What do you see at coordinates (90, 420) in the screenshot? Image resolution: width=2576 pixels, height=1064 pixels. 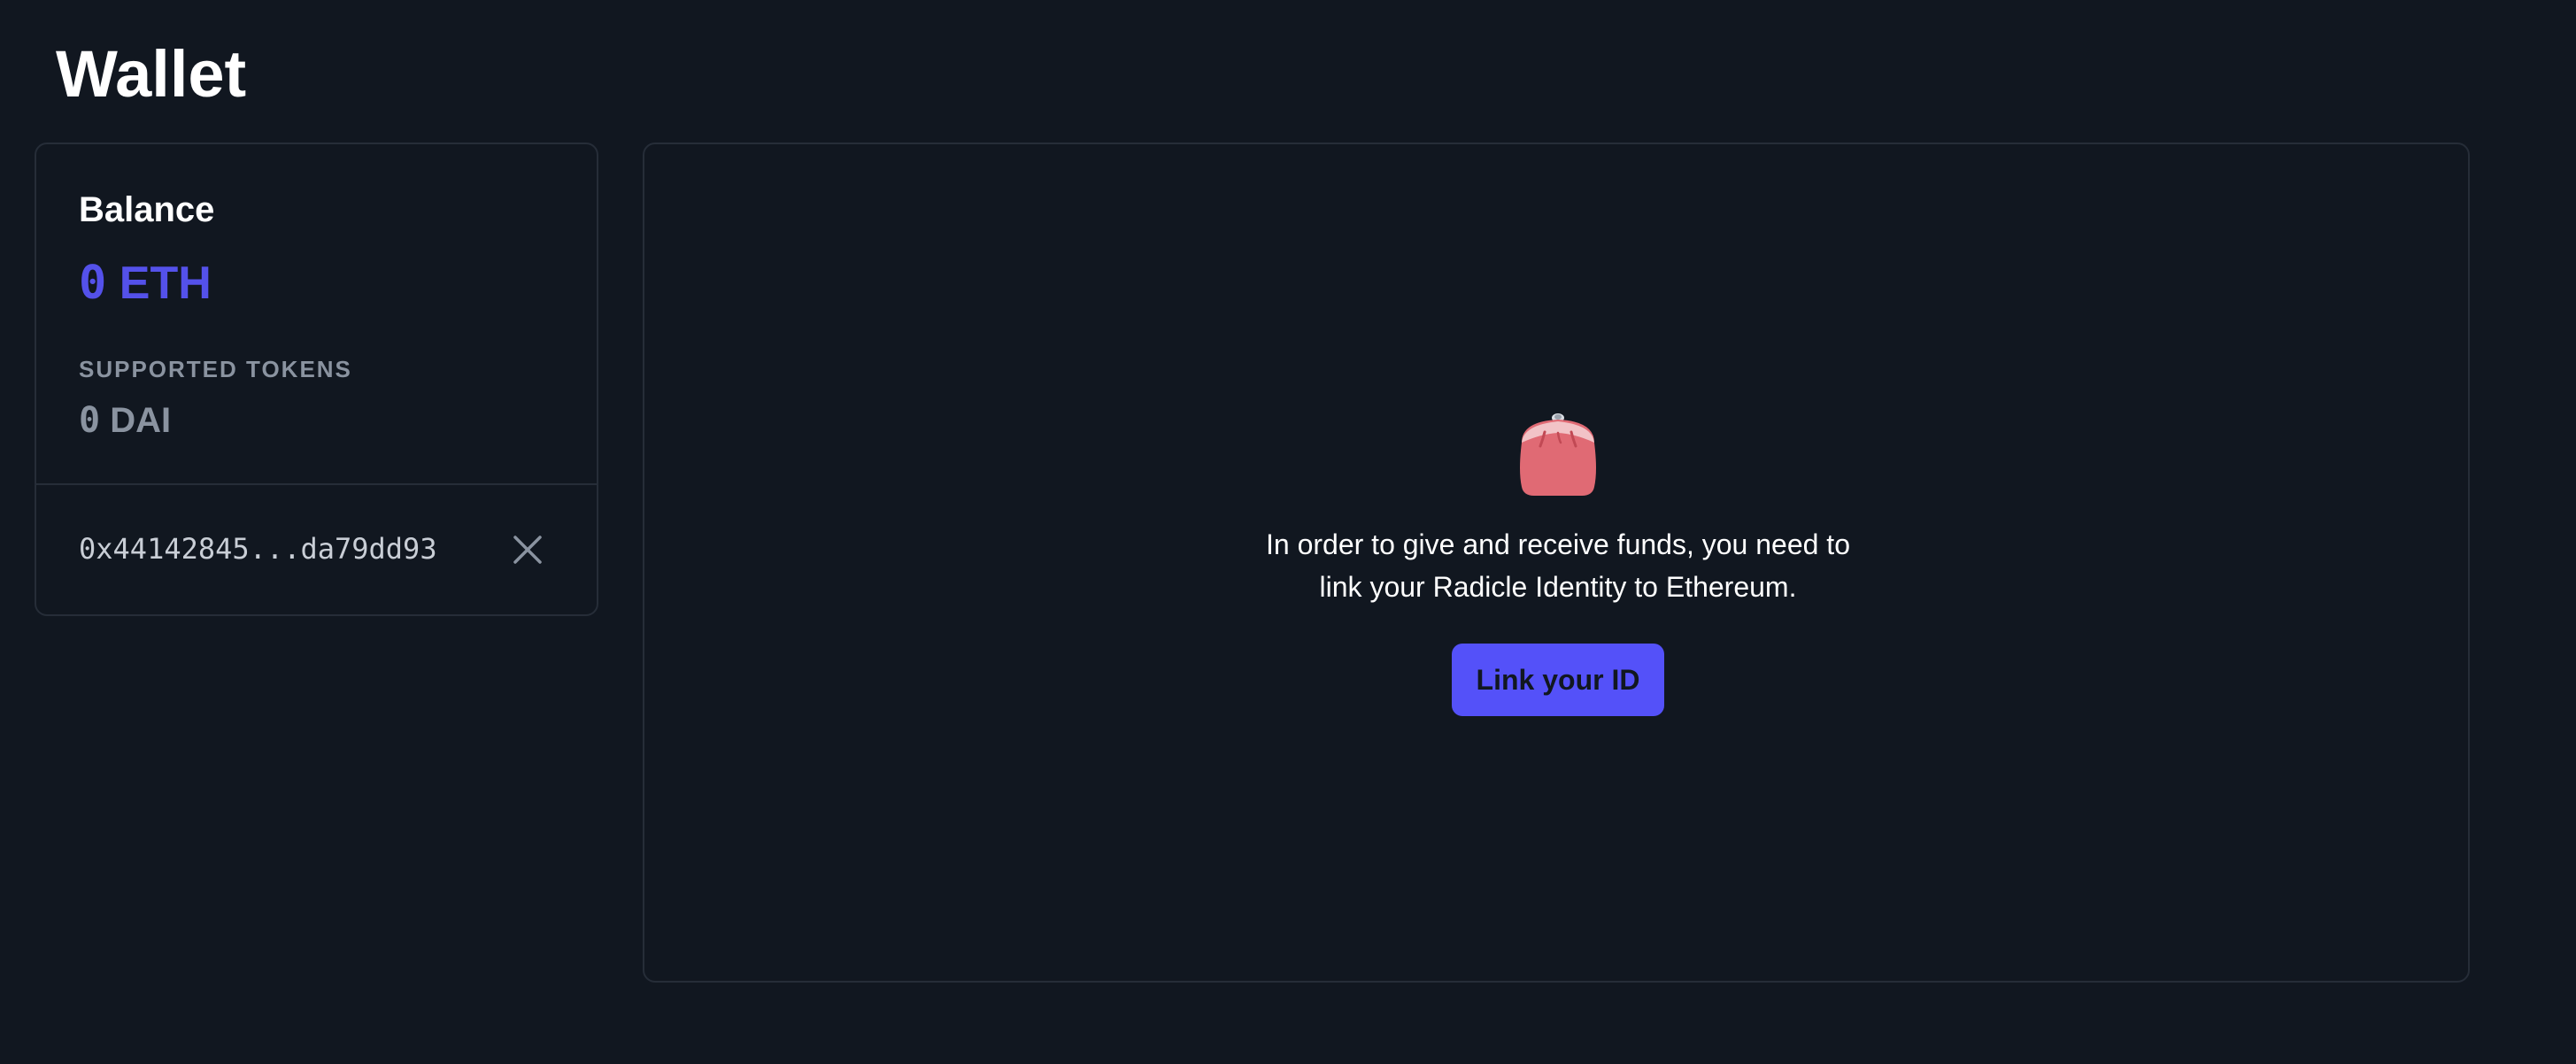 I see `dai-balance-value: 0` at bounding box center [90, 420].